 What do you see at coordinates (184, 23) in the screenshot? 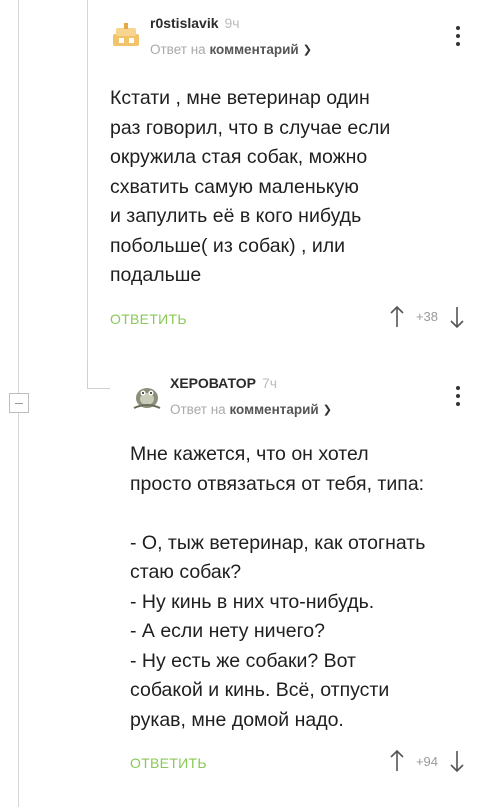
I see `author-label: r0stislavik` at bounding box center [184, 23].